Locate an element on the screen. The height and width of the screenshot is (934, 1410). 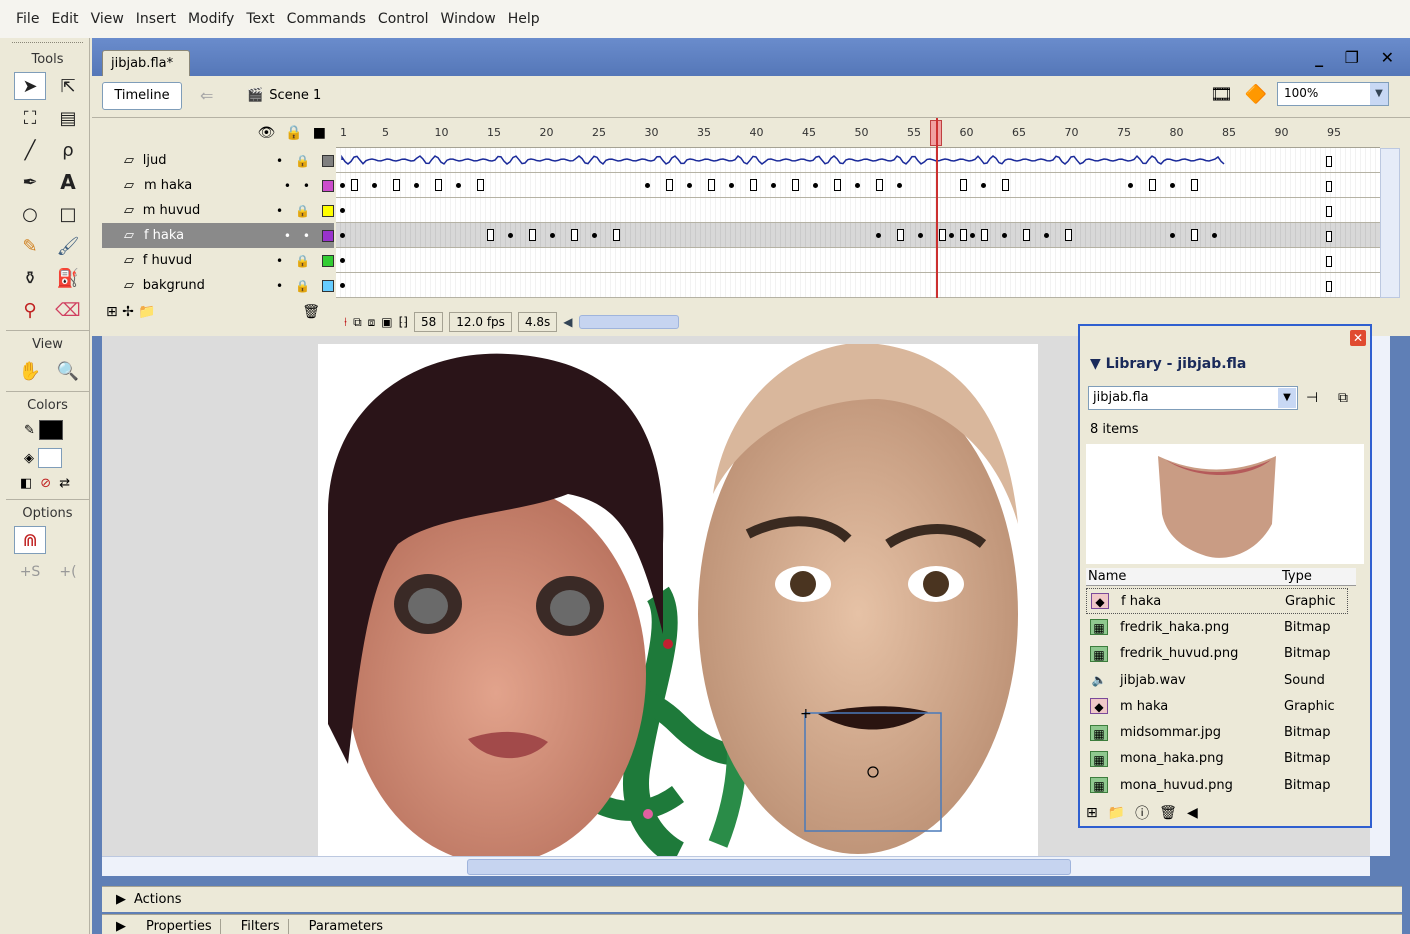
stage-vertical-scrollbar is located at coordinates (1380, 596).